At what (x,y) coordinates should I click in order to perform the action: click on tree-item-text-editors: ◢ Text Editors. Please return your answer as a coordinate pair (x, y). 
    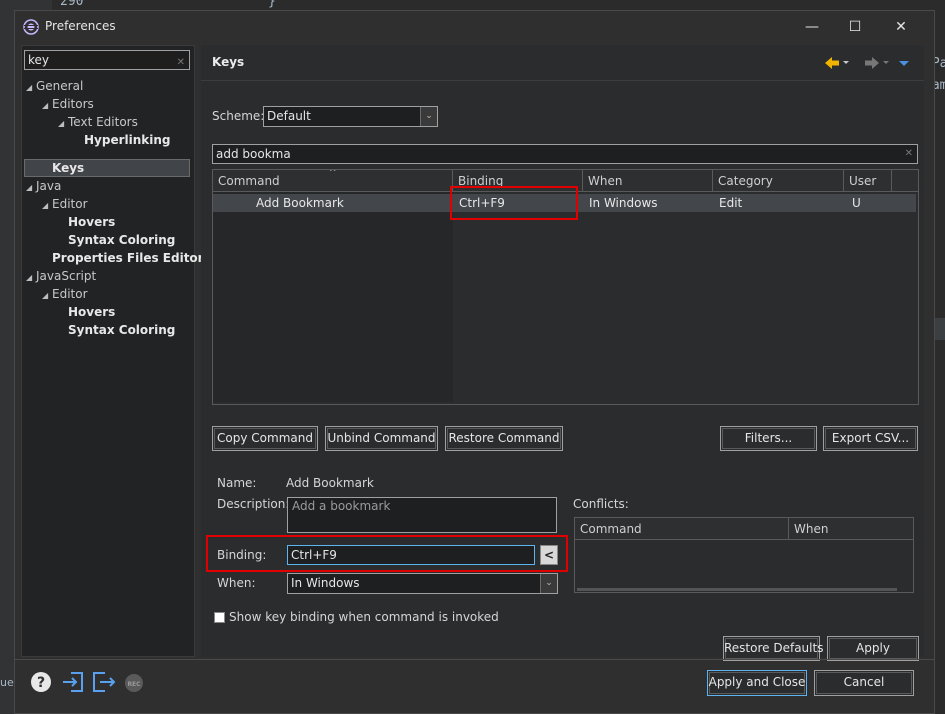
    Looking at the image, I should click on (98, 122).